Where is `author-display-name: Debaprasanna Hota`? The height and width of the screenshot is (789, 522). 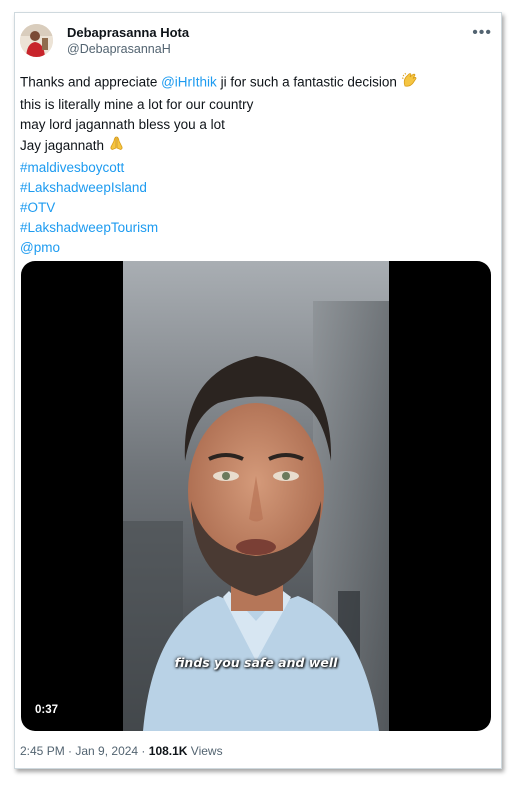
author-display-name: Debaprasanna Hota is located at coordinates (128, 33).